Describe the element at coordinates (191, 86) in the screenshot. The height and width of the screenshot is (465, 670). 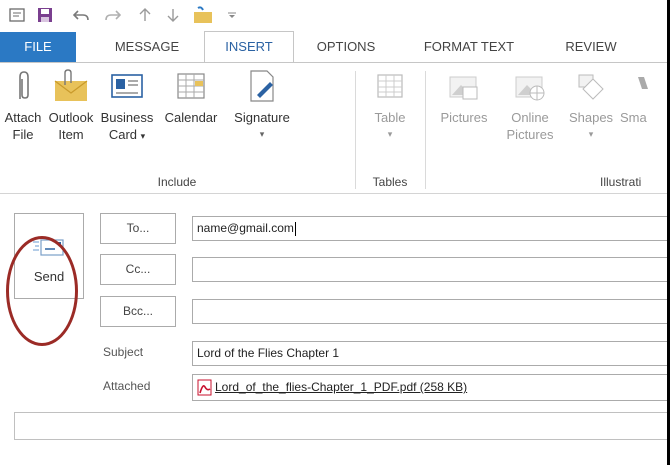
I see `calendar-icon` at that location.